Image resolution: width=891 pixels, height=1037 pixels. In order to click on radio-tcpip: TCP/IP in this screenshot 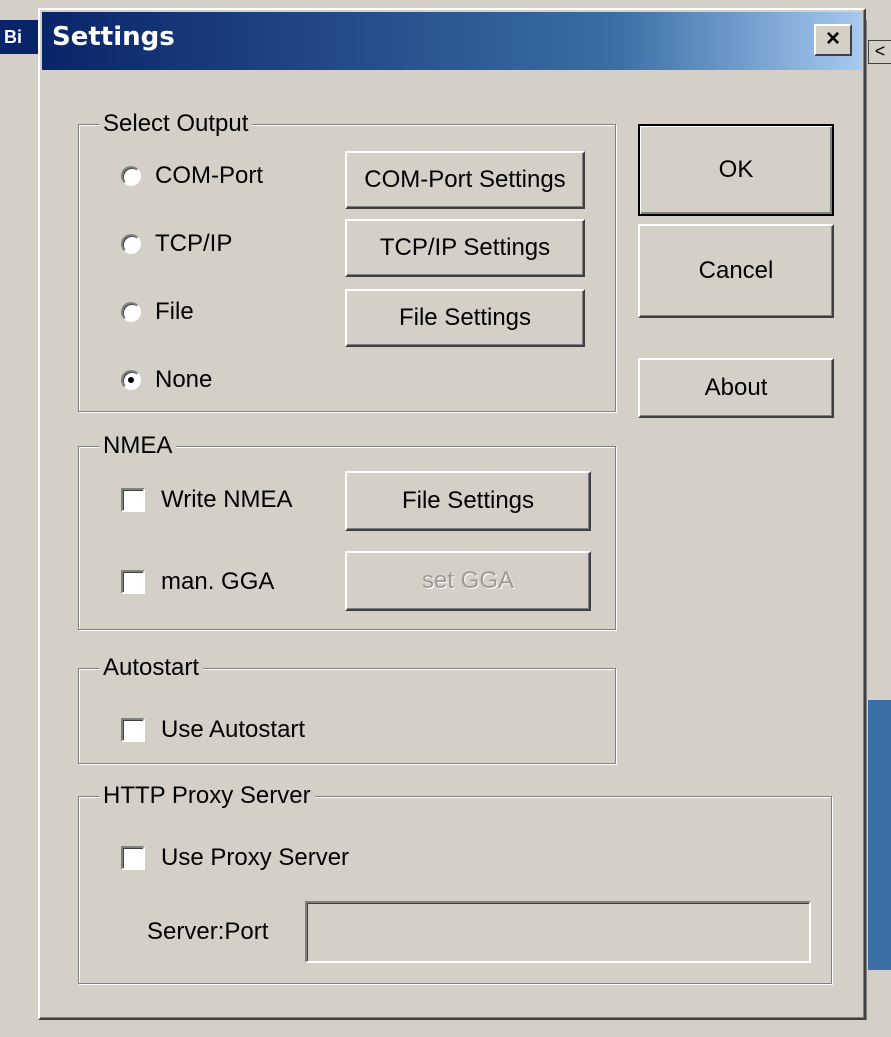, I will do `click(176, 244)`.